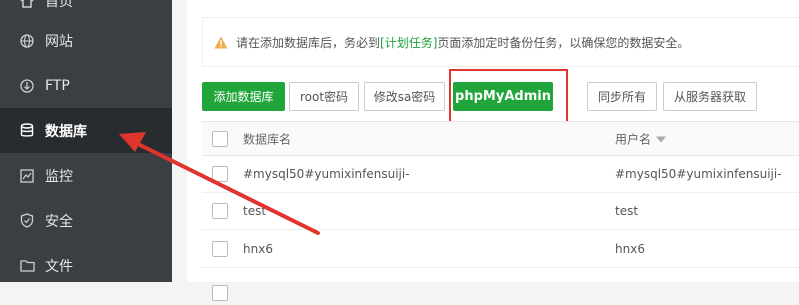  I want to click on change-sa-password-button: 修改sa密码, so click(404, 96).